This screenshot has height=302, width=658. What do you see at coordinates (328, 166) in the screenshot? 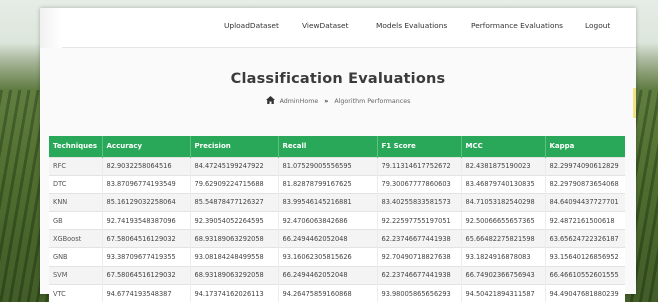
I see `cell-recall: 81.07529005556595` at bounding box center [328, 166].